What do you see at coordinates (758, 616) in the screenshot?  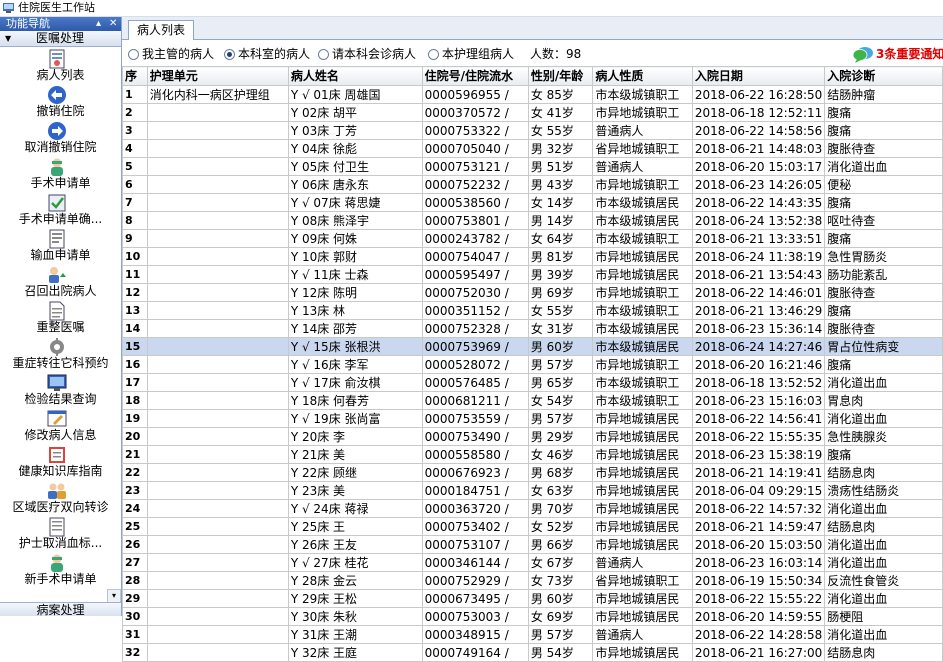 I see `table-cell: 2018-06-20 14:59:55` at bounding box center [758, 616].